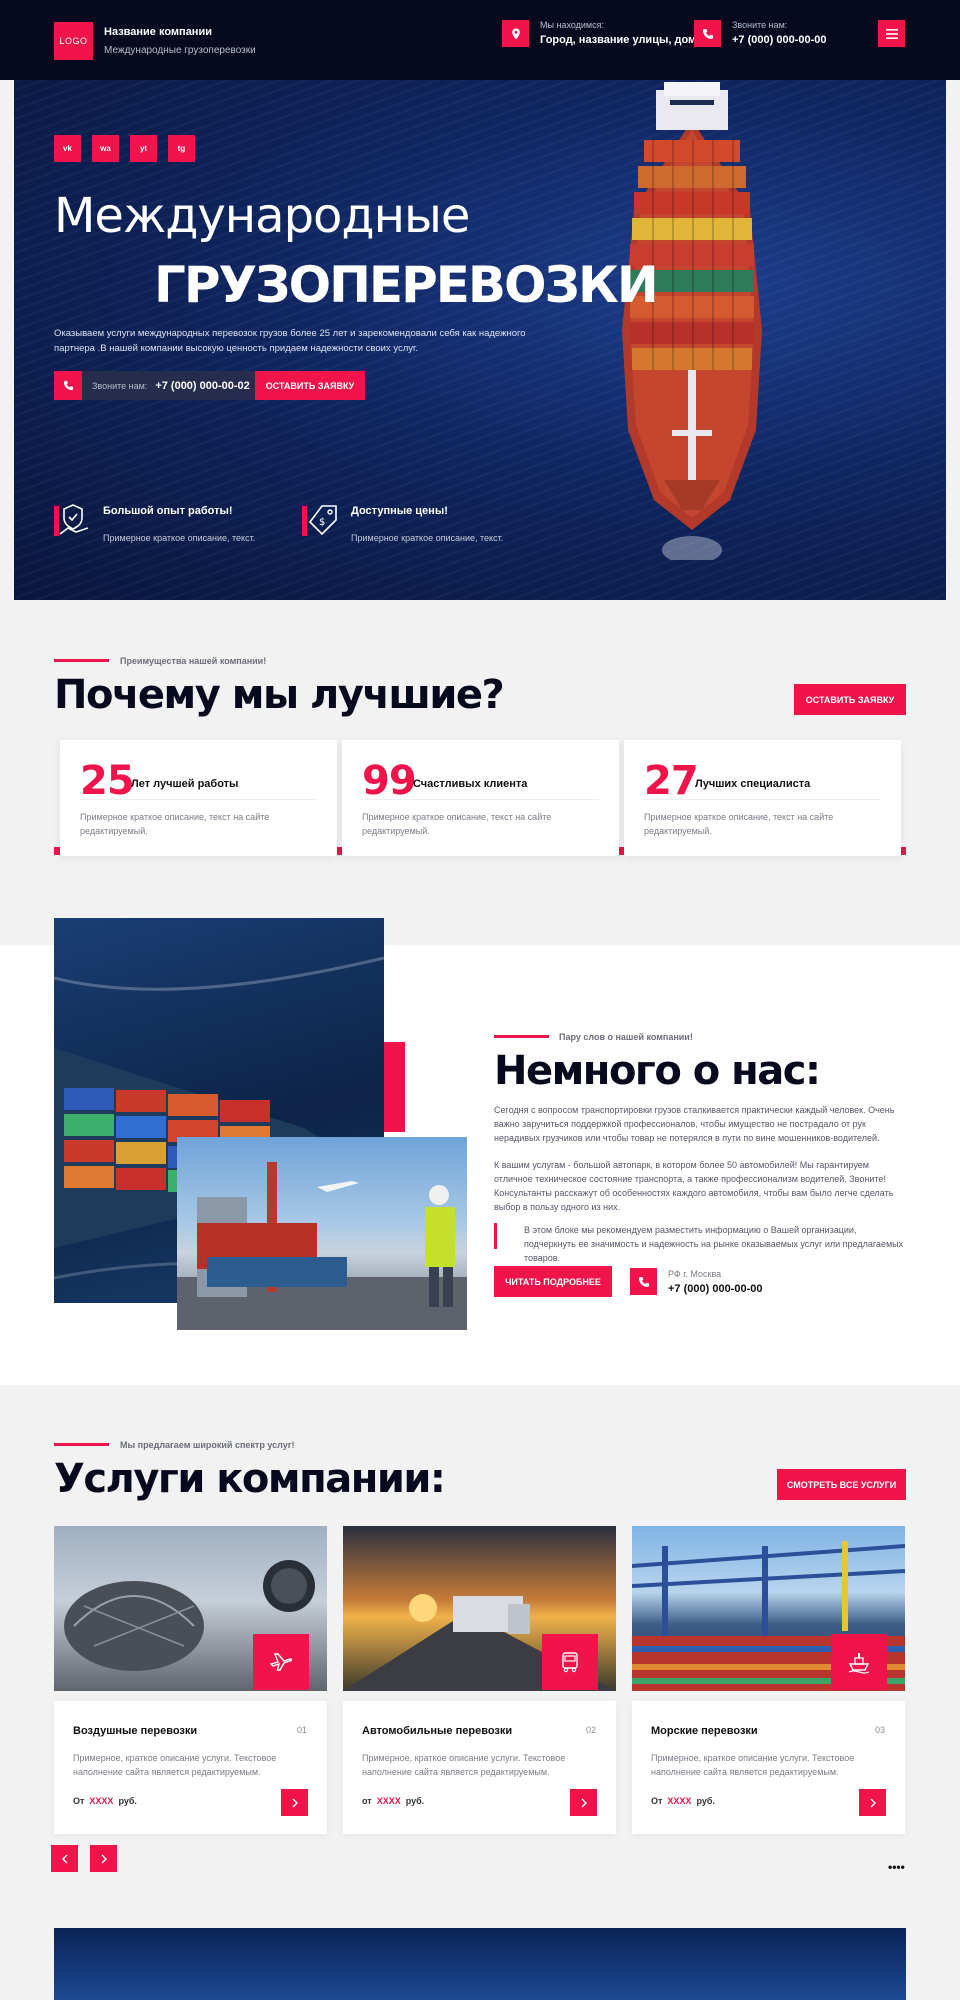  I want to click on about-subtitle: Пару слов о нашей компании!, so click(626, 1037).